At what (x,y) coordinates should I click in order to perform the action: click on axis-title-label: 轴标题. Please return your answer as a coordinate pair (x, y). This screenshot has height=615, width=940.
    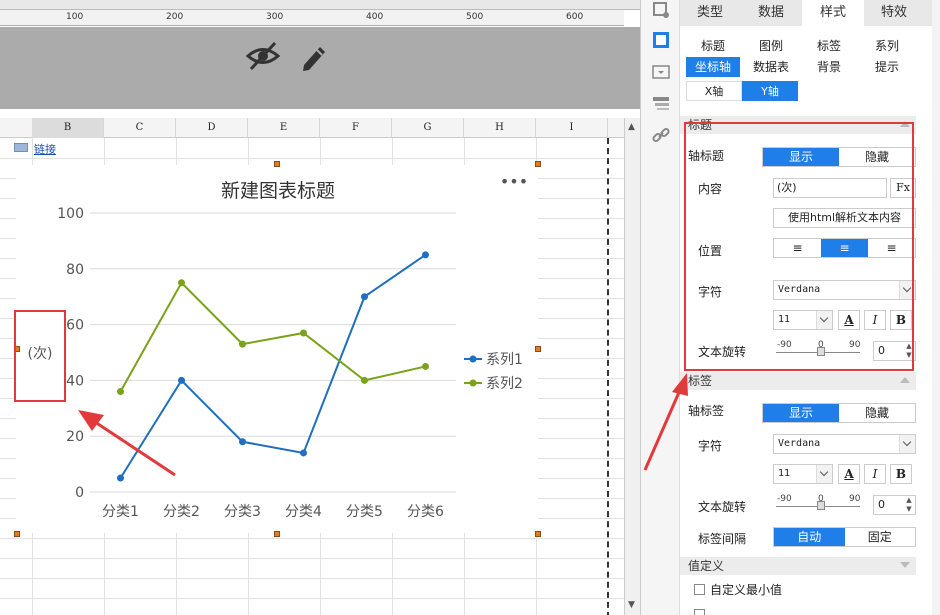
    Looking at the image, I should click on (706, 156).